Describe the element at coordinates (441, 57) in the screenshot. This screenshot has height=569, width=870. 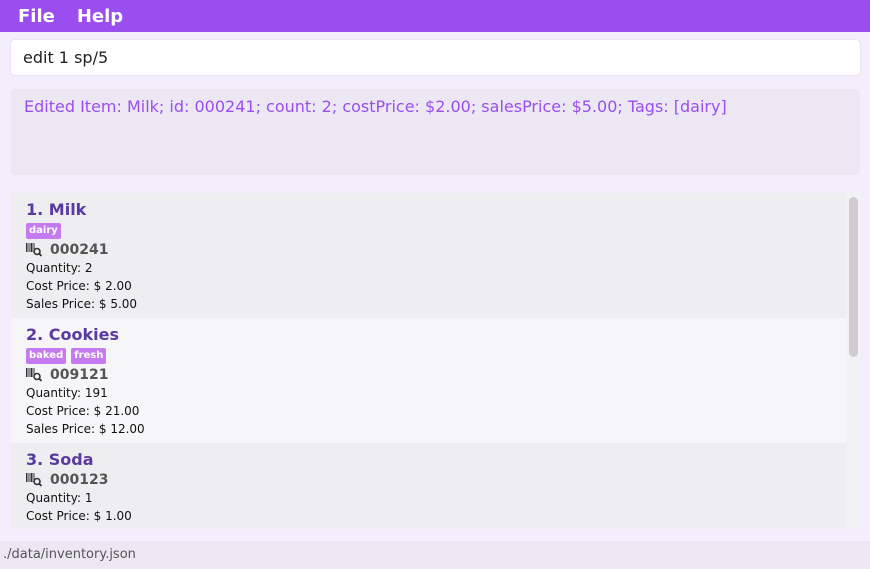
I see `command-input` at that location.